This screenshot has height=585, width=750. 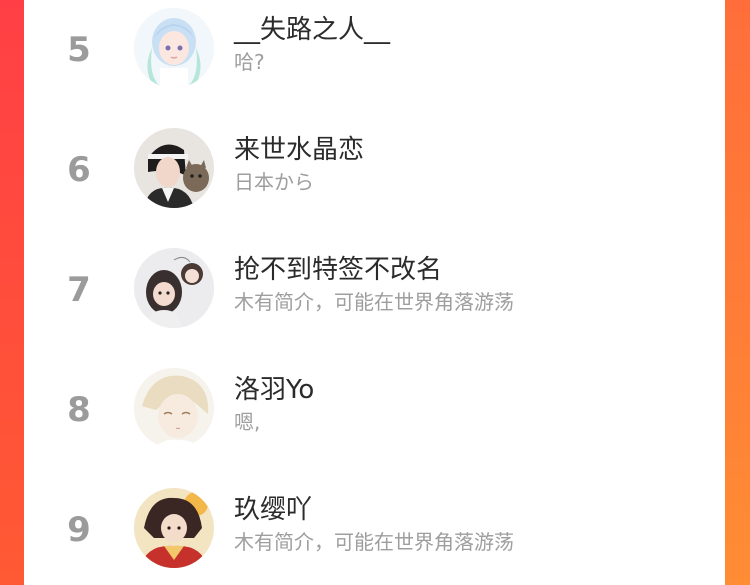 I want to click on rank-number: 8, so click(x=79, y=410).